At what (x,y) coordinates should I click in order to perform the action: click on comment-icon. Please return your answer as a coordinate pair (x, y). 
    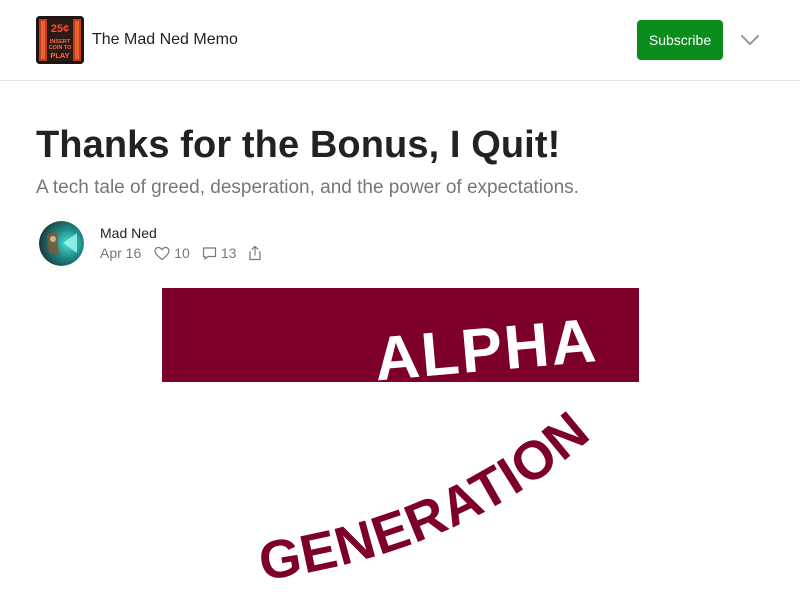
    Looking at the image, I should click on (209, 253).